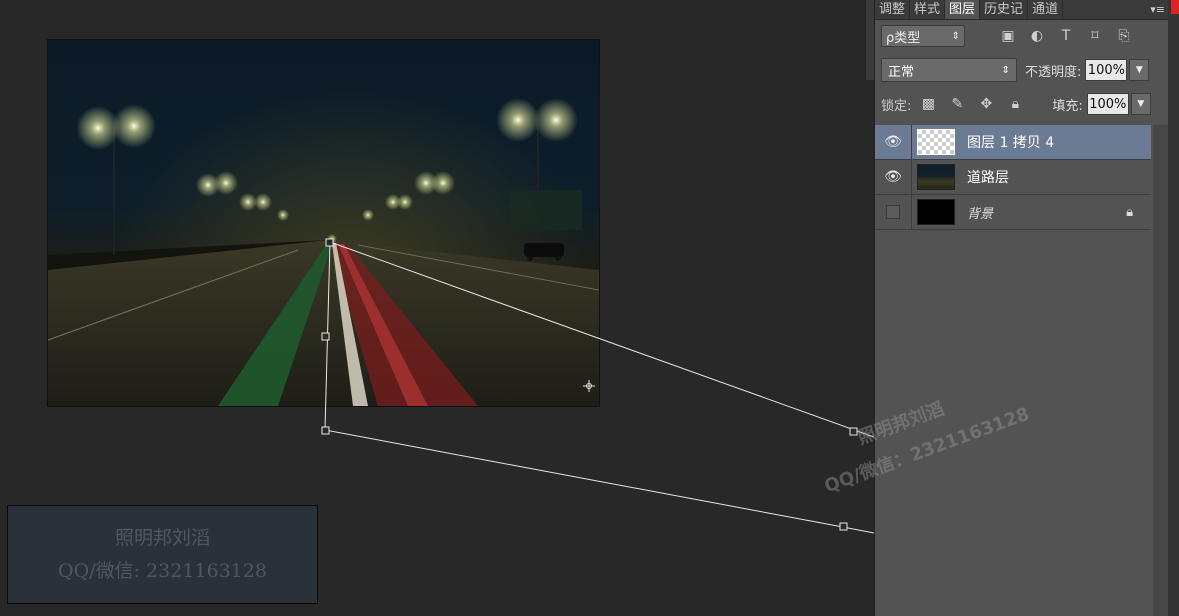 The image size is (1179, 616). I want to click on lock-icon: 🔒︎, so click(1129, 212).